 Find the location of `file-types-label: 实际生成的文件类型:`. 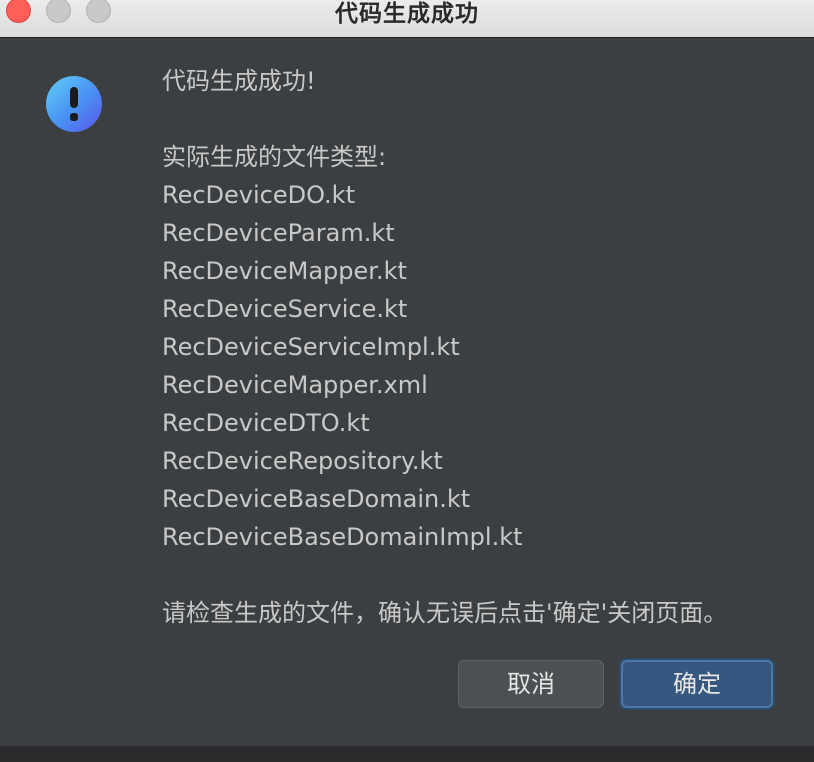

file-types-label: 实际生成的文件类型: is located at coordinates (274, 157).